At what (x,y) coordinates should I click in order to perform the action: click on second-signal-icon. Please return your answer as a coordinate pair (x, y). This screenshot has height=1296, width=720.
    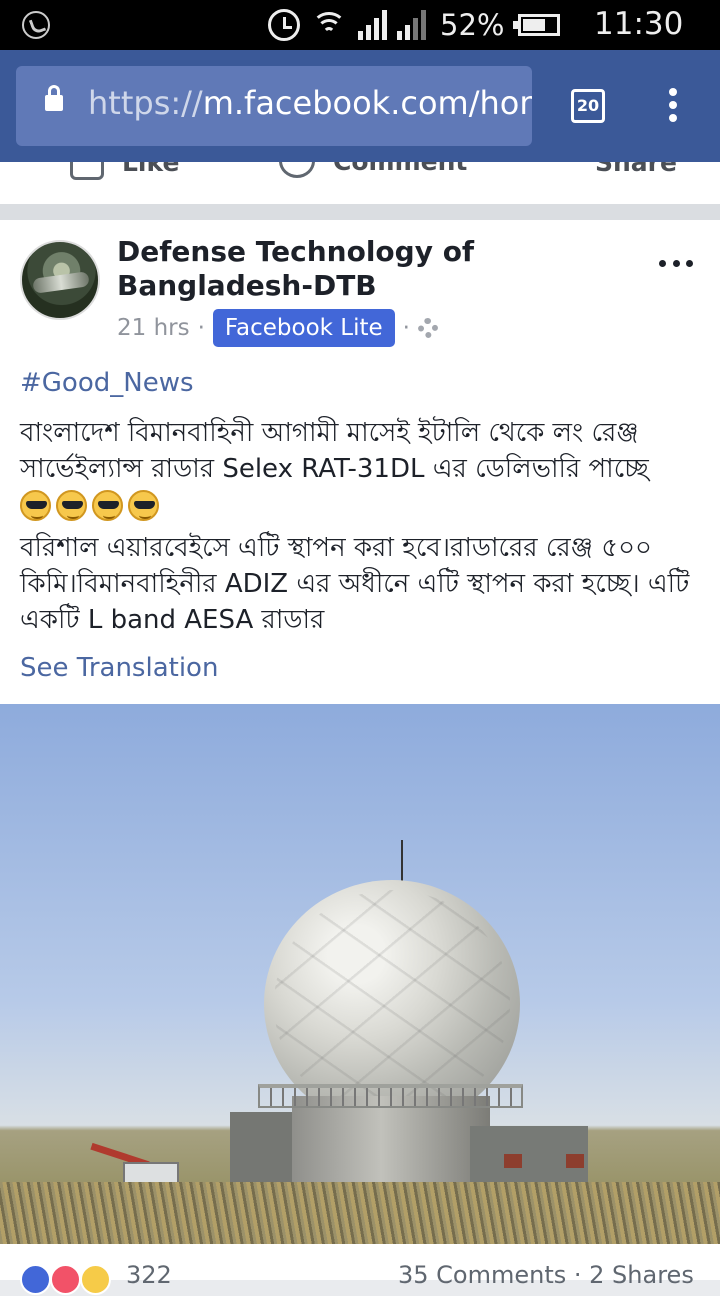
    Looking at the image, I should click on (411, 25).